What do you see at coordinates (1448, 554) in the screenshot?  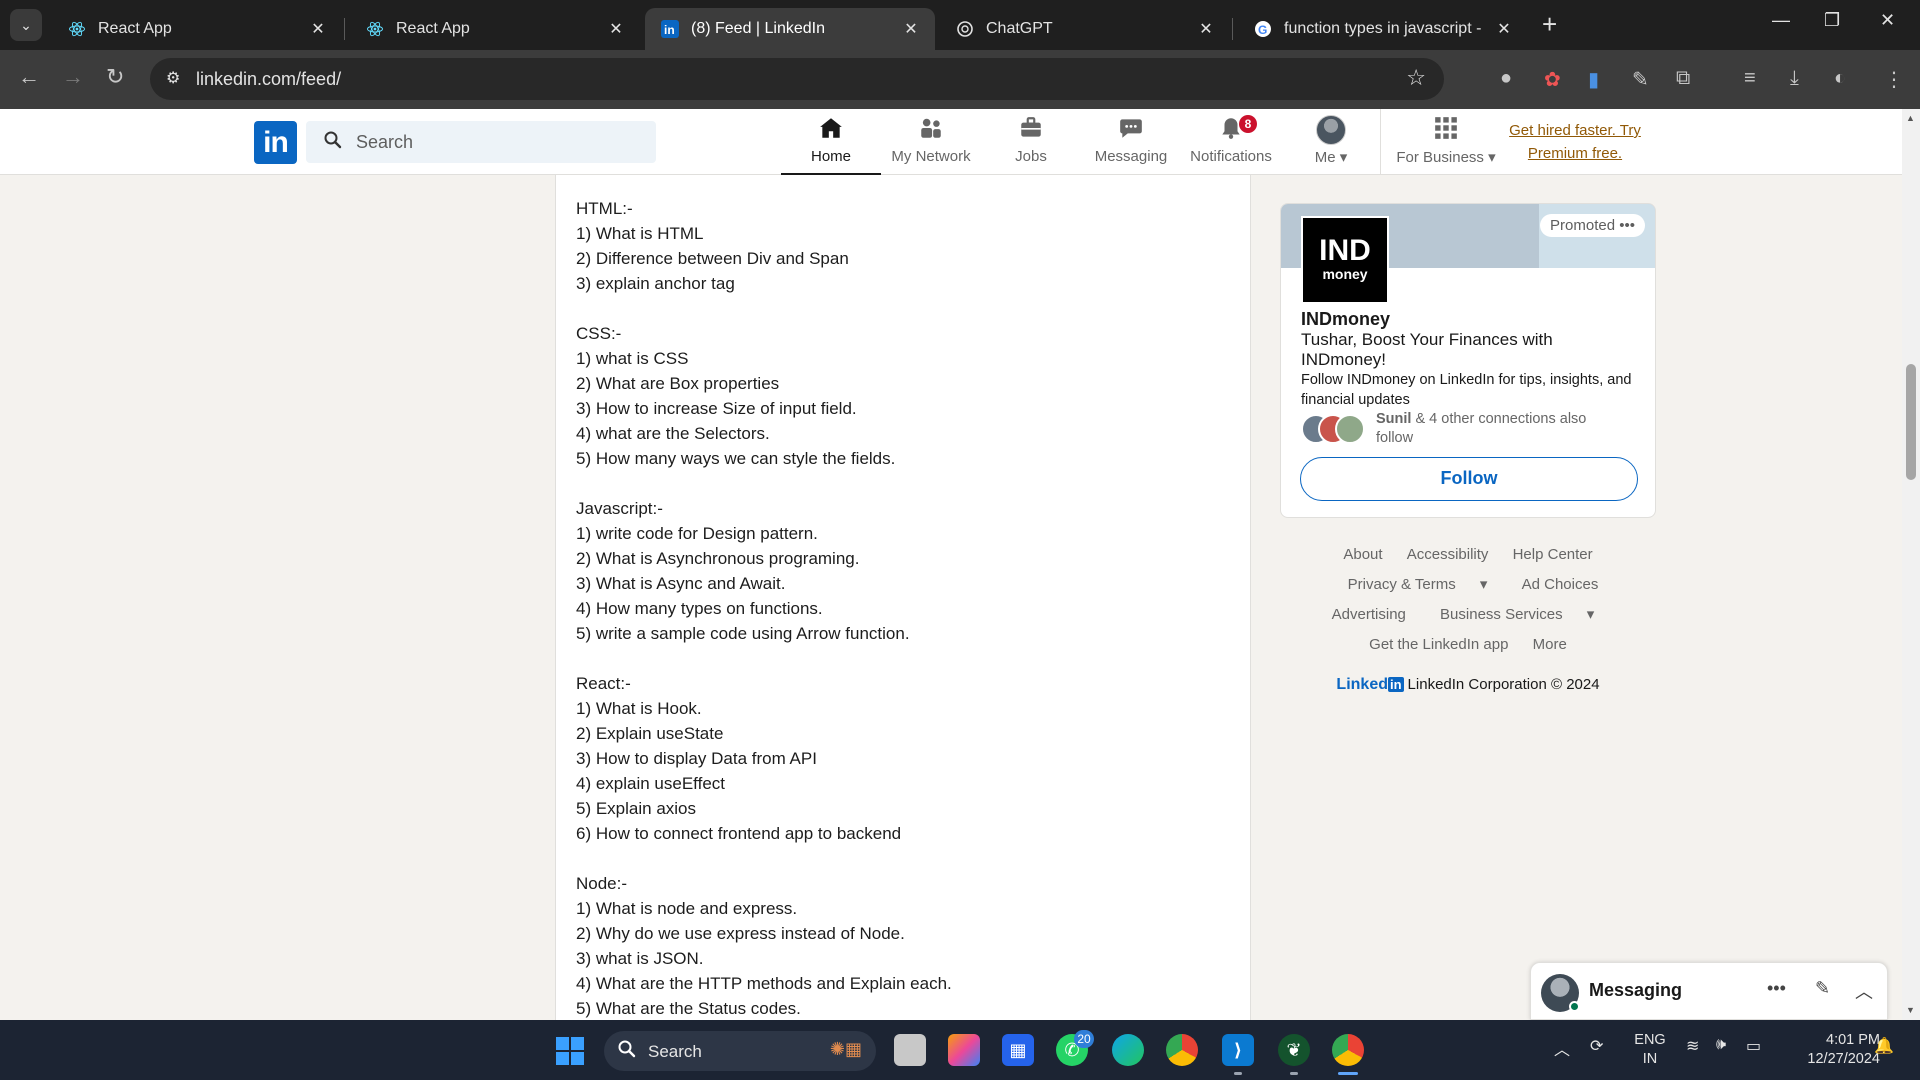 I see `footer-link-accessibility: Accessibility` at bounding box center [1448, 554].